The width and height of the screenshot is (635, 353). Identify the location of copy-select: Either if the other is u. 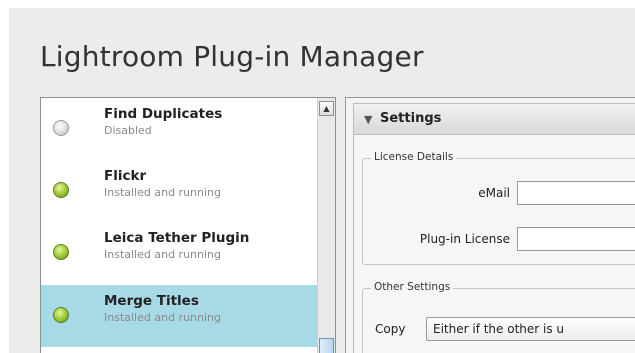
(530, 329).